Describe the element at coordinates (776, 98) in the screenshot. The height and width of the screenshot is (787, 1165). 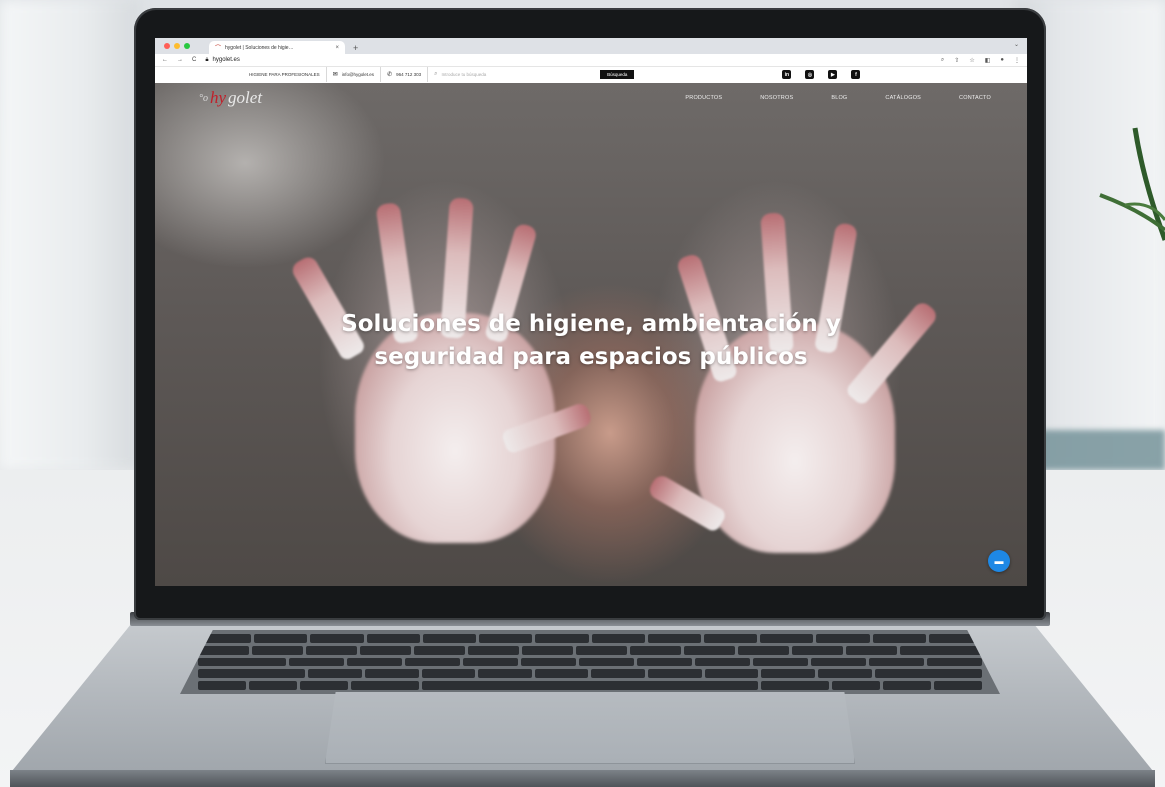
I see `nav-nosotros: NOSOTROS` at that location.